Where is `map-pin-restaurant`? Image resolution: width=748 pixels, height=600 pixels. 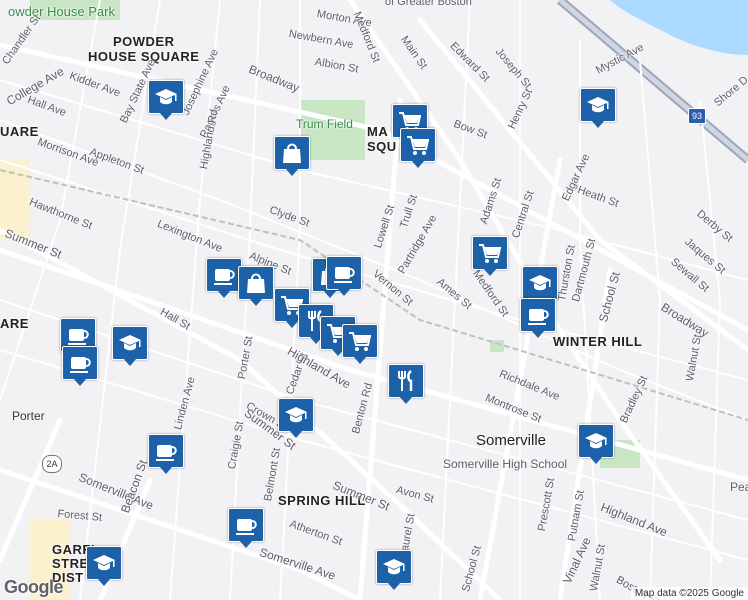
map-pin-restaurant is located at coordinates (406, 385).